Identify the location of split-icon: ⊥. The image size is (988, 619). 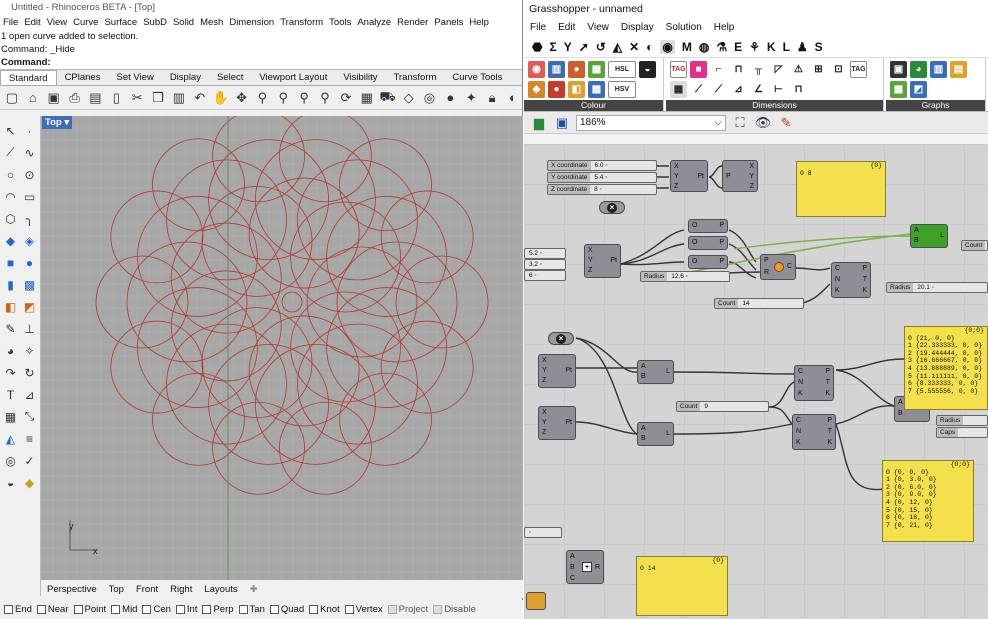
(29, 328).